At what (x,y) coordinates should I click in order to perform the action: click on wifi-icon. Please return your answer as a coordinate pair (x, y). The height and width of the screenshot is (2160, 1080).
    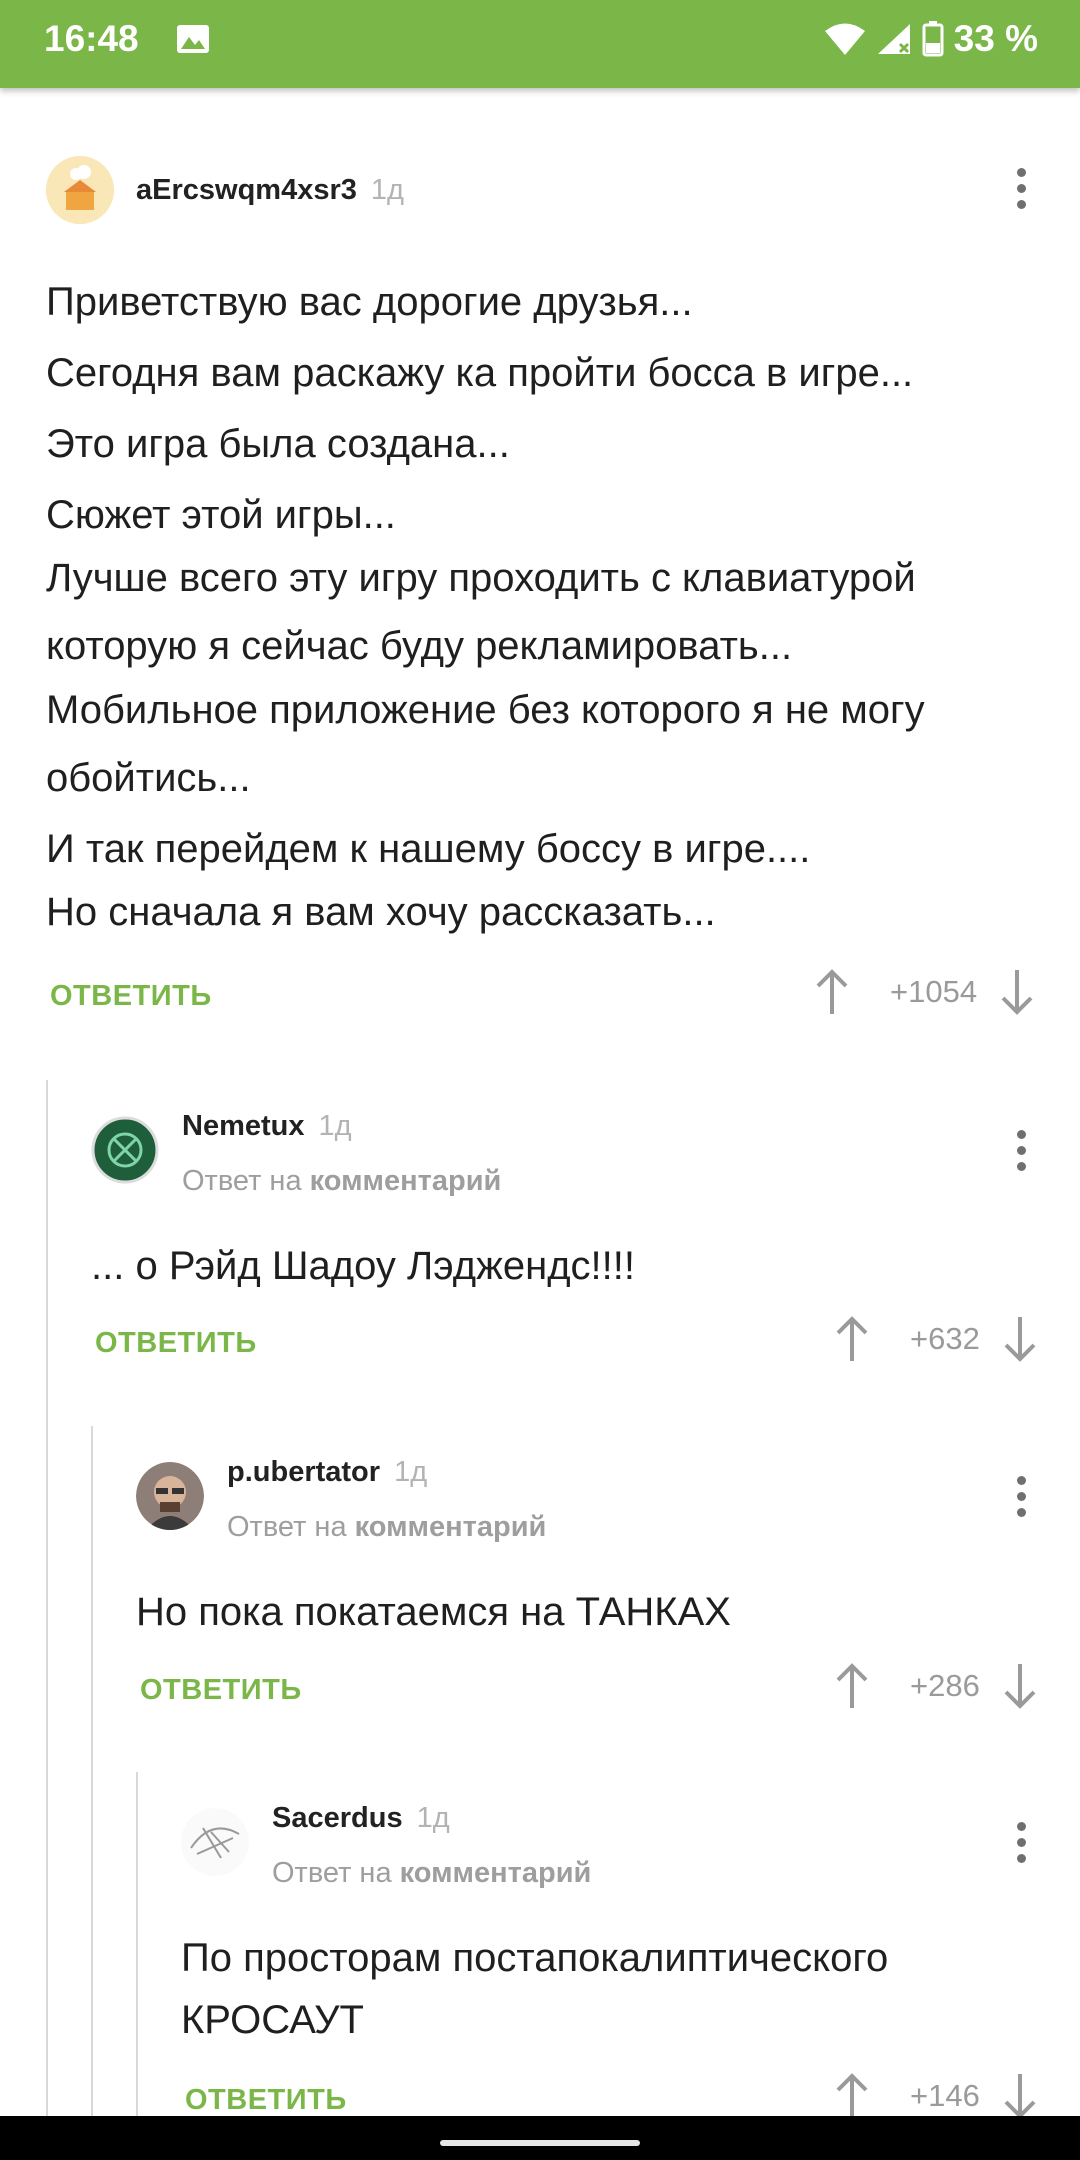
    Looking at the image, I should click on (845, 39).